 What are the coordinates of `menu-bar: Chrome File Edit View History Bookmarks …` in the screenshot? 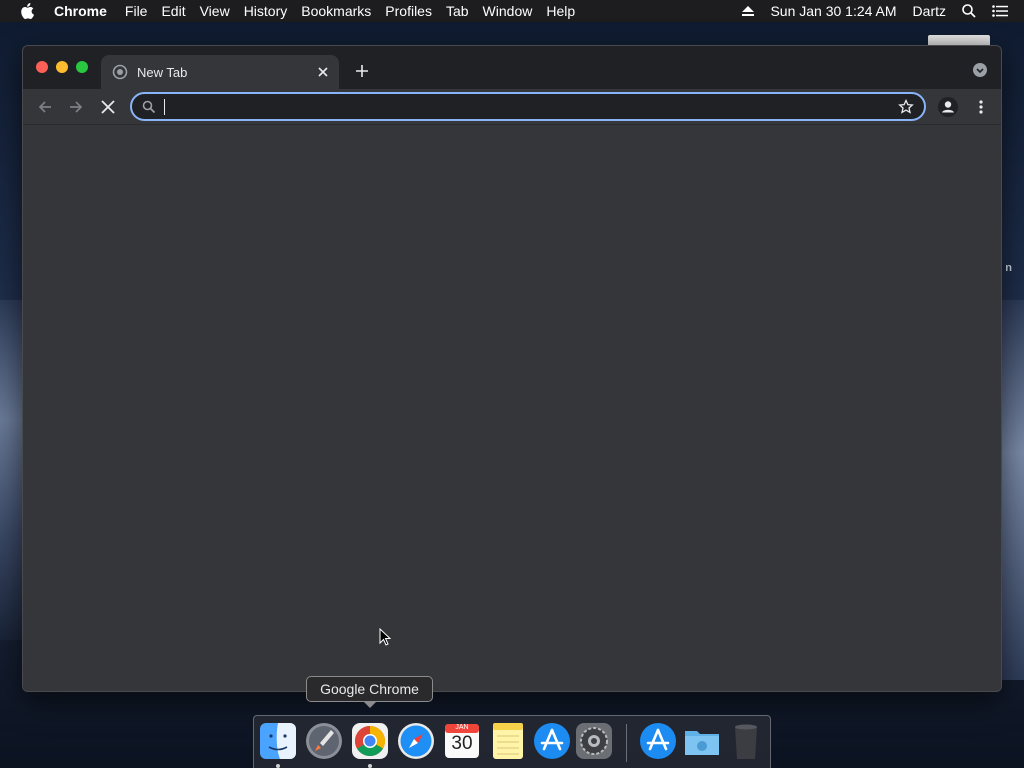 It's located at (512, 11).